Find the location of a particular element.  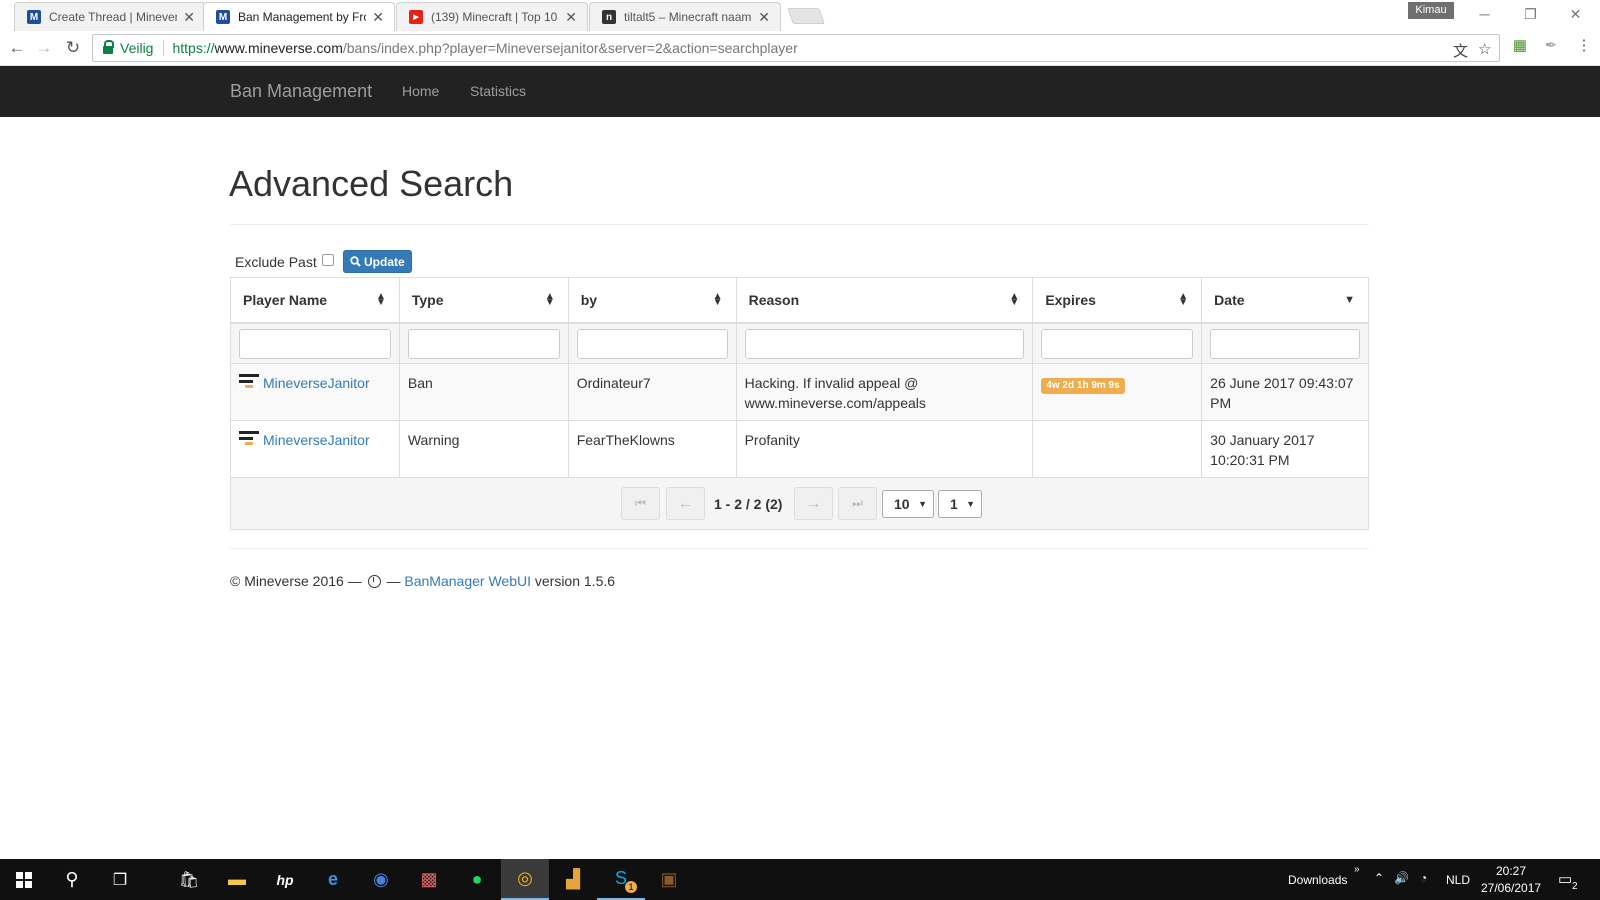

navbar-brand: Ban Management is located at coordinates (301, 91).